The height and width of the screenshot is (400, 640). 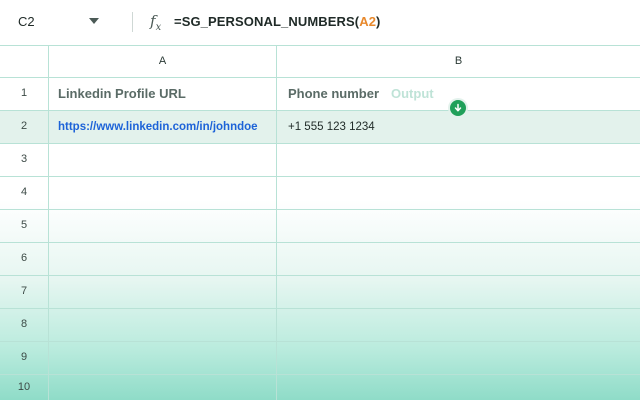 I want to click on row-header-4: 4, so click(x=24, y=192).